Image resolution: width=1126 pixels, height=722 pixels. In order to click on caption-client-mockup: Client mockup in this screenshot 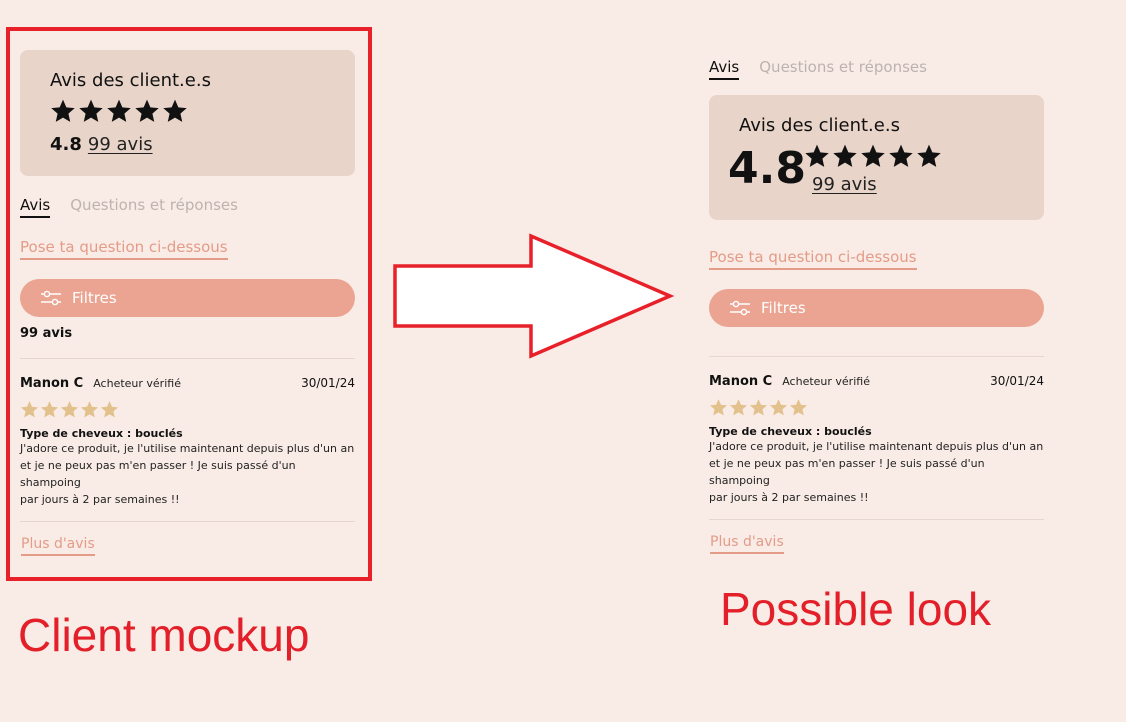, I will do `click(164, 635)`.